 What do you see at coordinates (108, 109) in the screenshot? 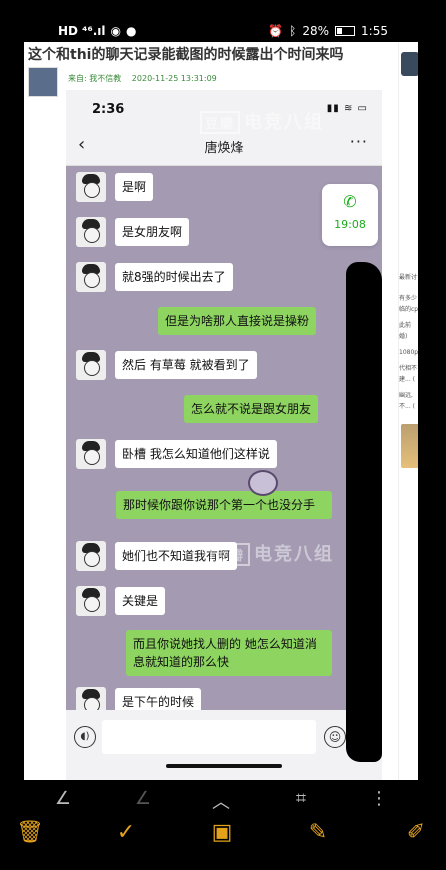
I see `chat-time: 2:36` at bounding box center [108, 109].